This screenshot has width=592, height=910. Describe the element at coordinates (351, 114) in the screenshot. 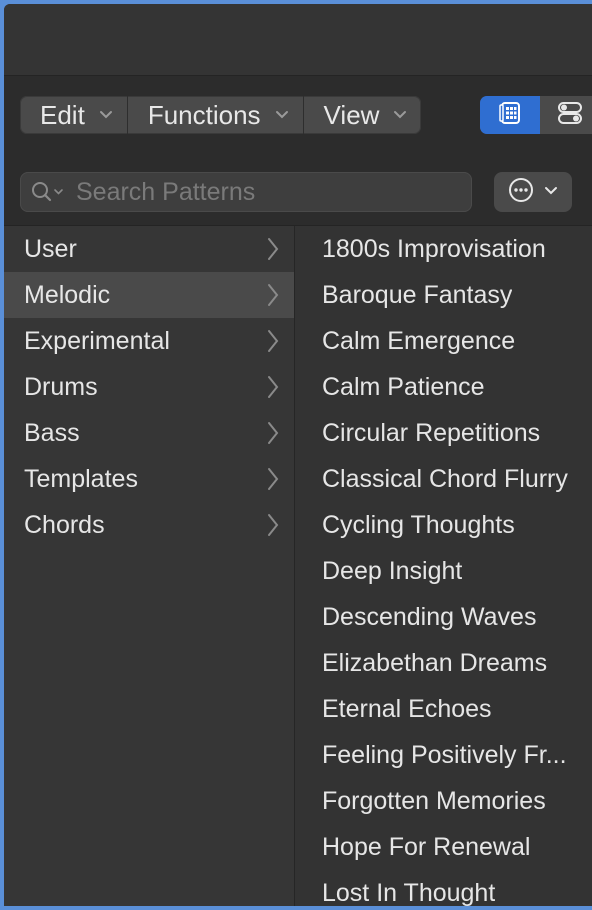

I see `view-menu-label: View` at that location.